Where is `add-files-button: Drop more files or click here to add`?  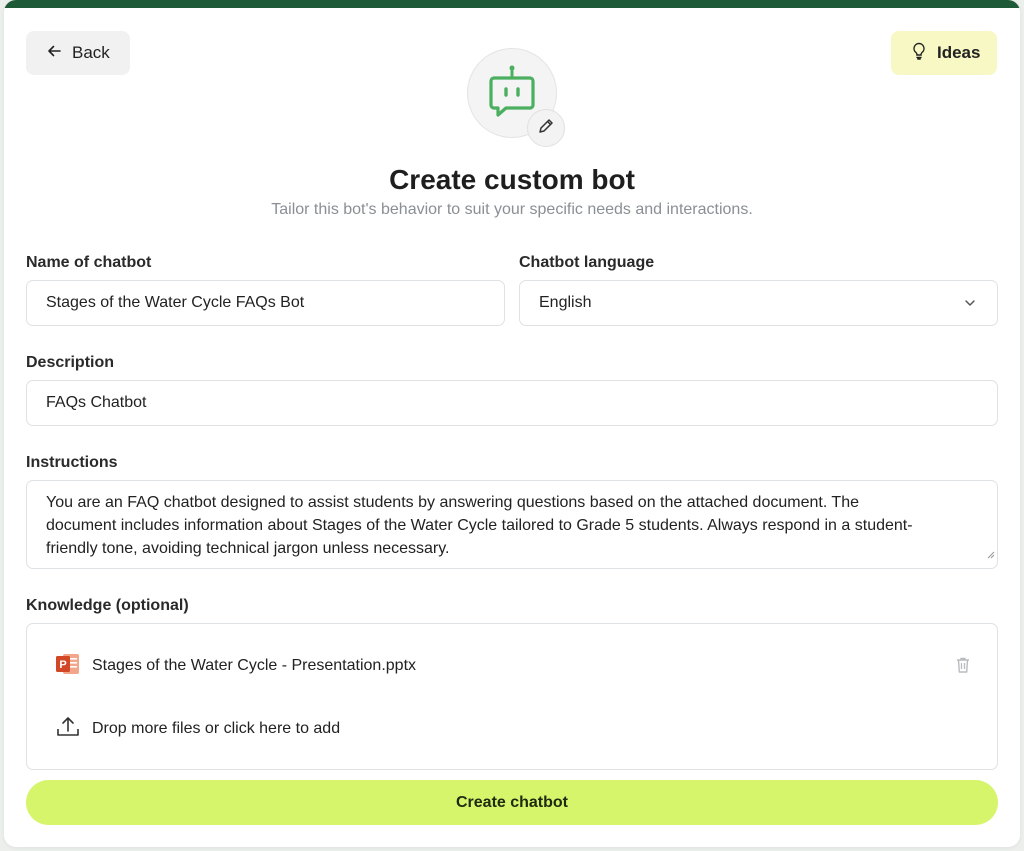
add-files-button: Drop more files or click here to add is located at coordinates (197, 729).